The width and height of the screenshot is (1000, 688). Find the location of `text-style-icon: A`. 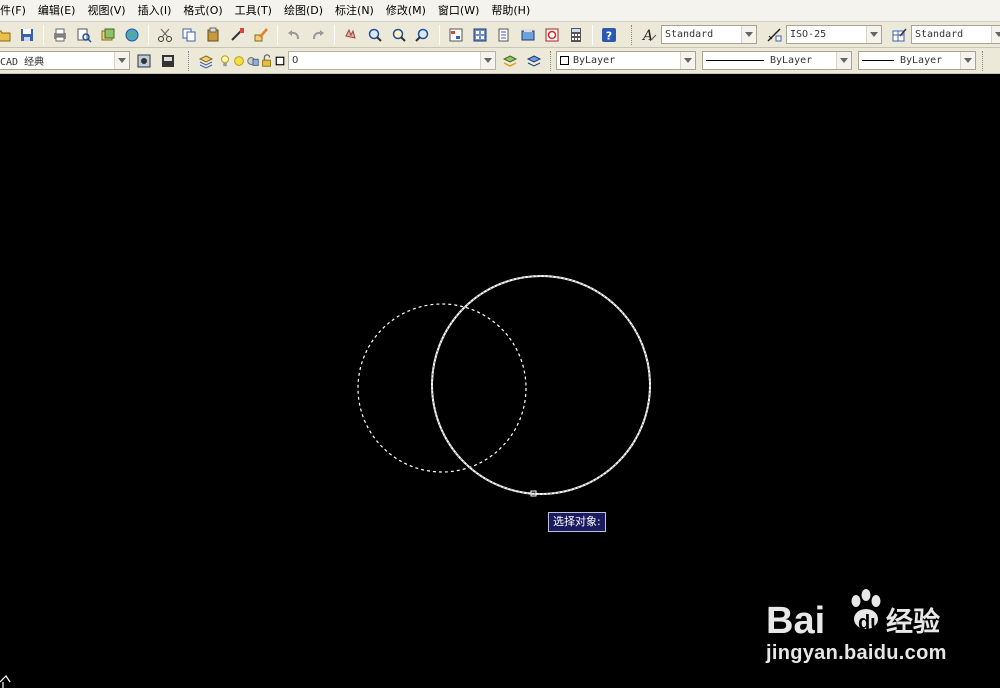

text-style-icon: A is located at coordinates (649, 35).